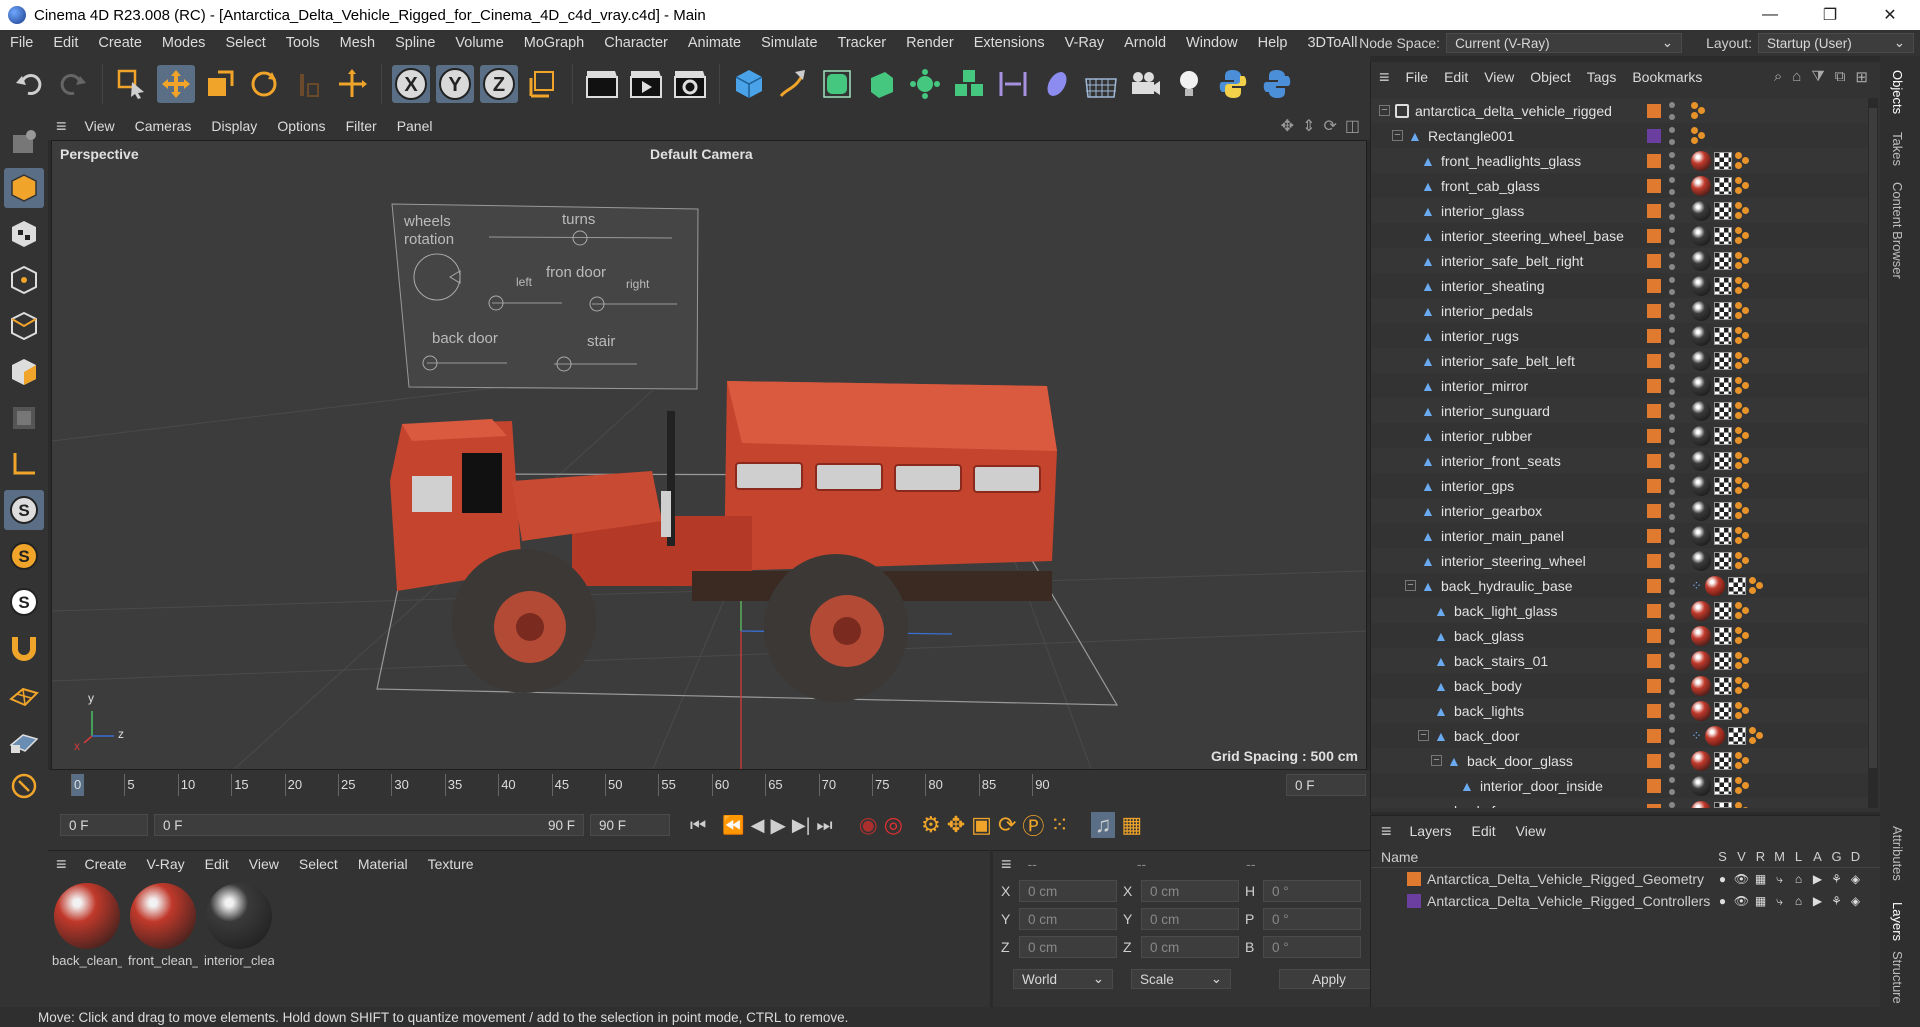 The height and width of the screenshot is (1027, 1920). What do you see at coordinates (163, 126) in the screenshot?
I see `viewport-menu-cameras: Cameras` at bounding box center [163, 126].